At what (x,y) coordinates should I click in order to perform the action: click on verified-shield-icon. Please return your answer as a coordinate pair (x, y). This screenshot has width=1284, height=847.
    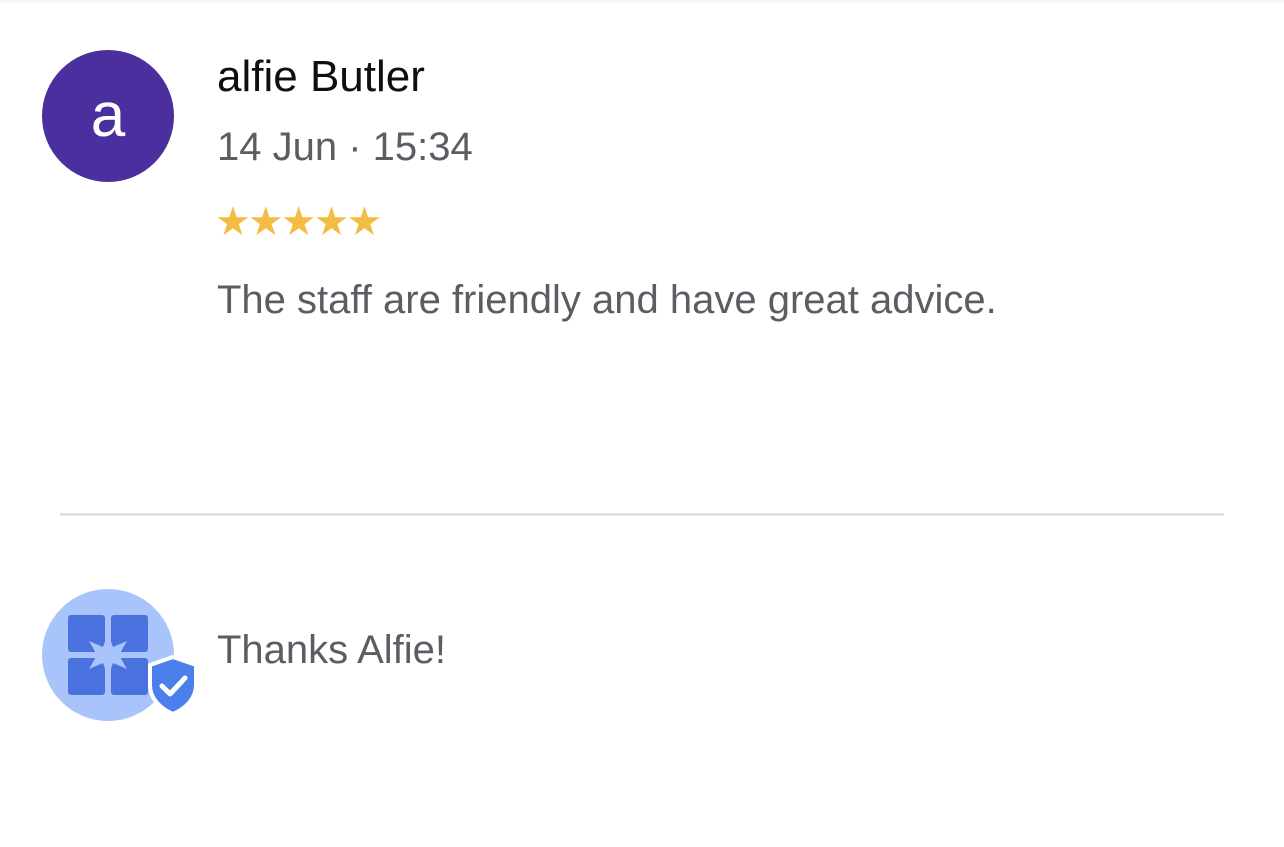
    Looking at the image, I should click on (173, 685).